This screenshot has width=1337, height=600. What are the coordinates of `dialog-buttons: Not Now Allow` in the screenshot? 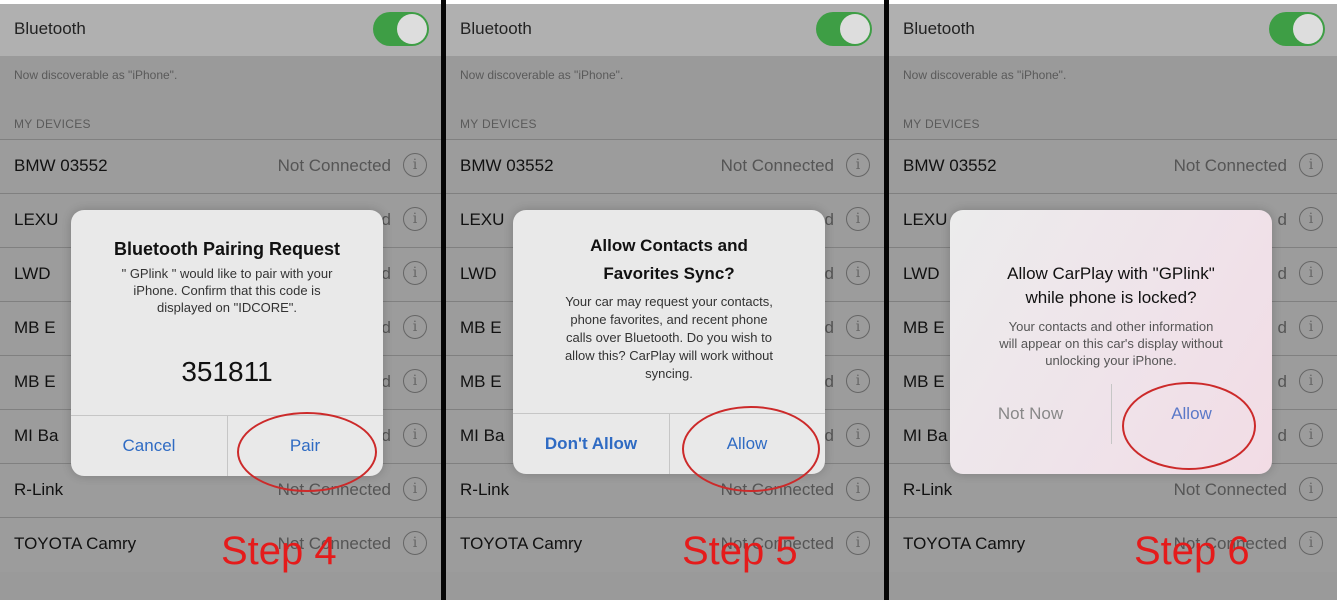 It's located at (1111, 414).